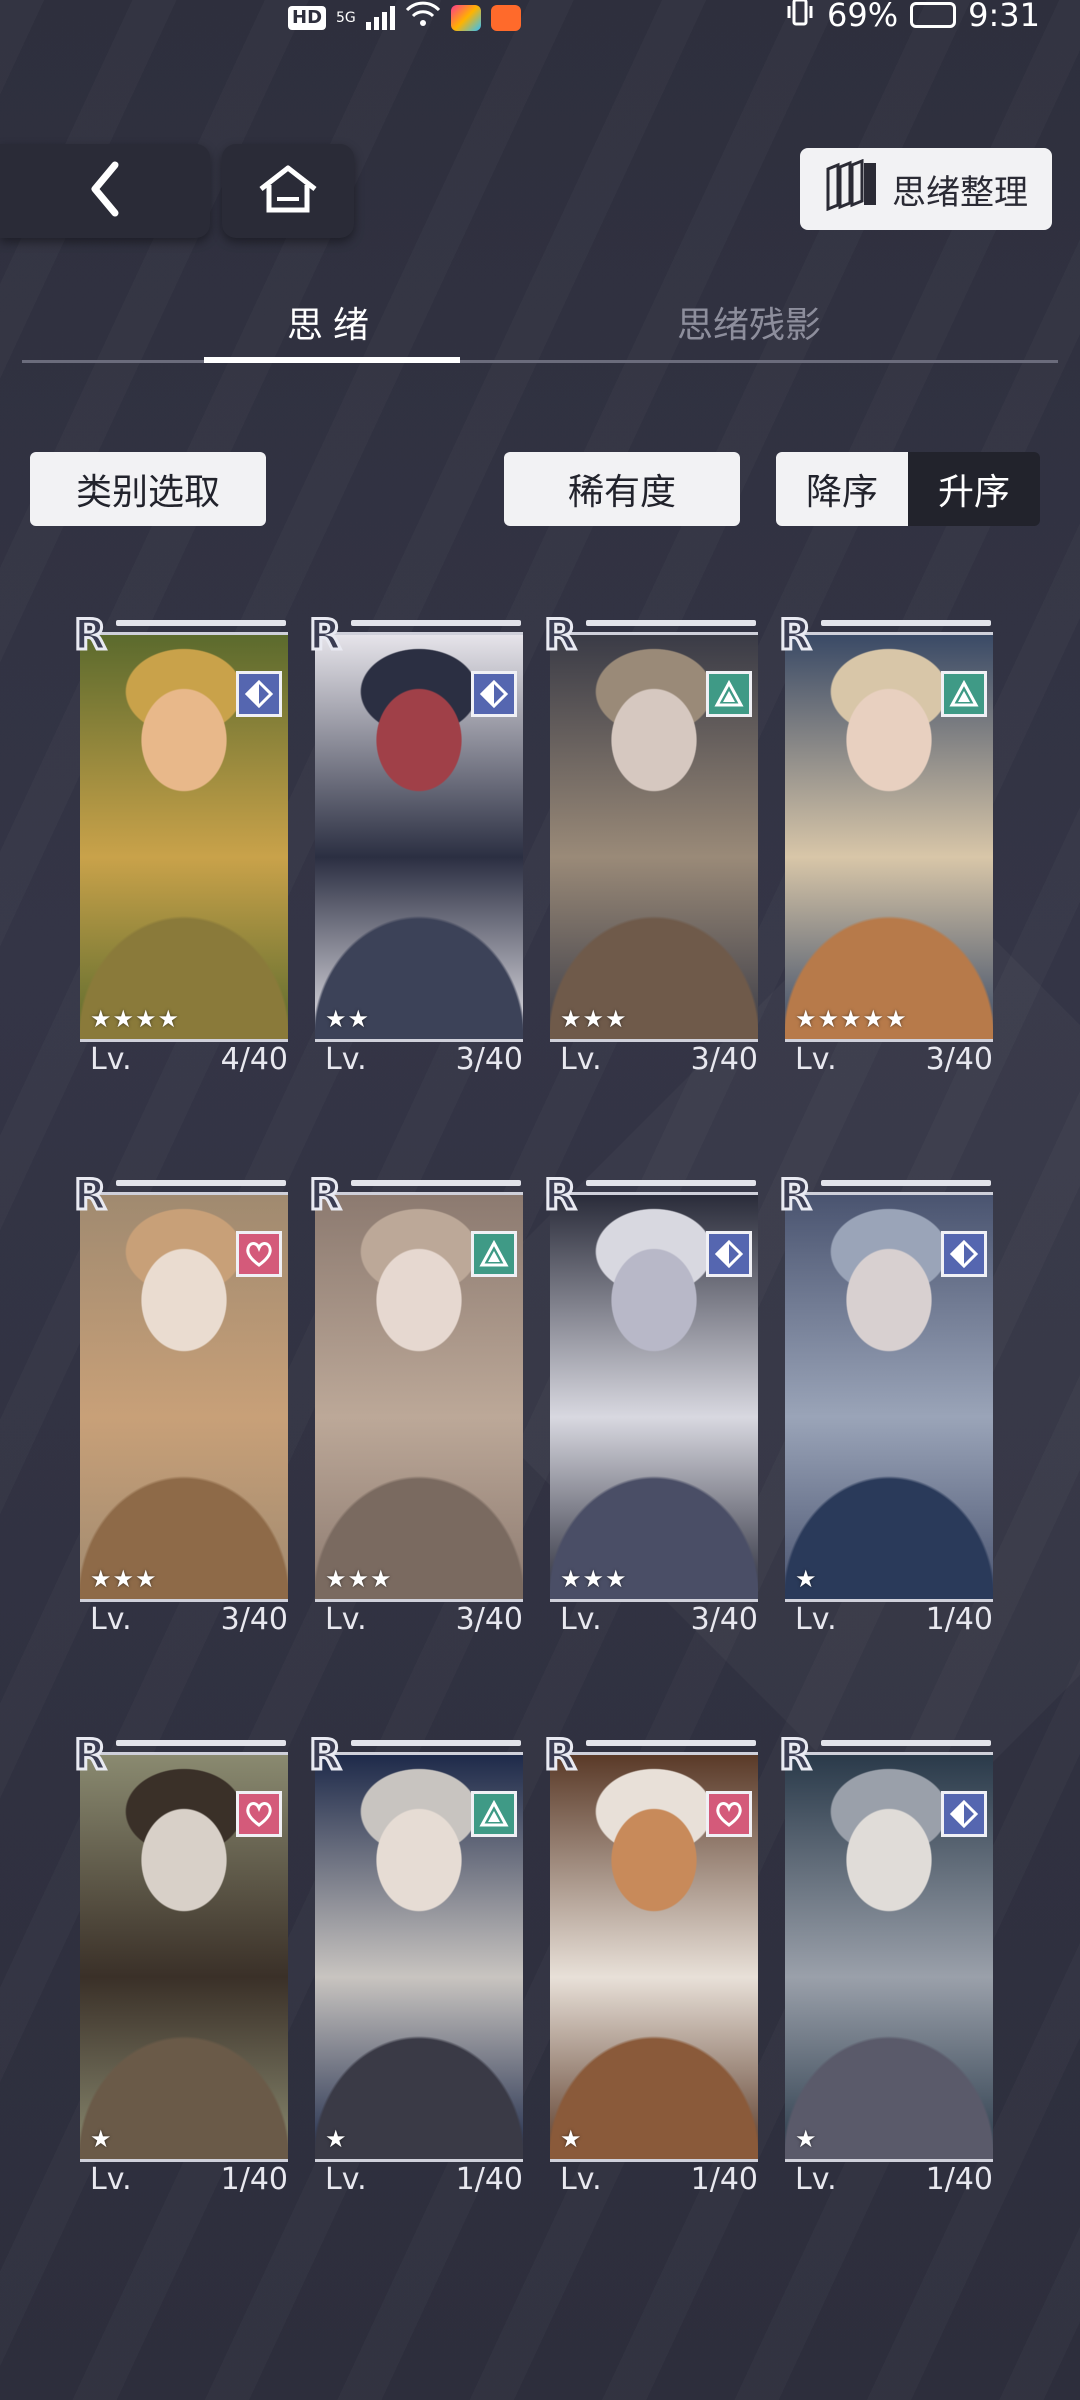 The width and height of the screenshot is (1080, 2400). I want to click on level-value: 4/40, so click(254, 1059).